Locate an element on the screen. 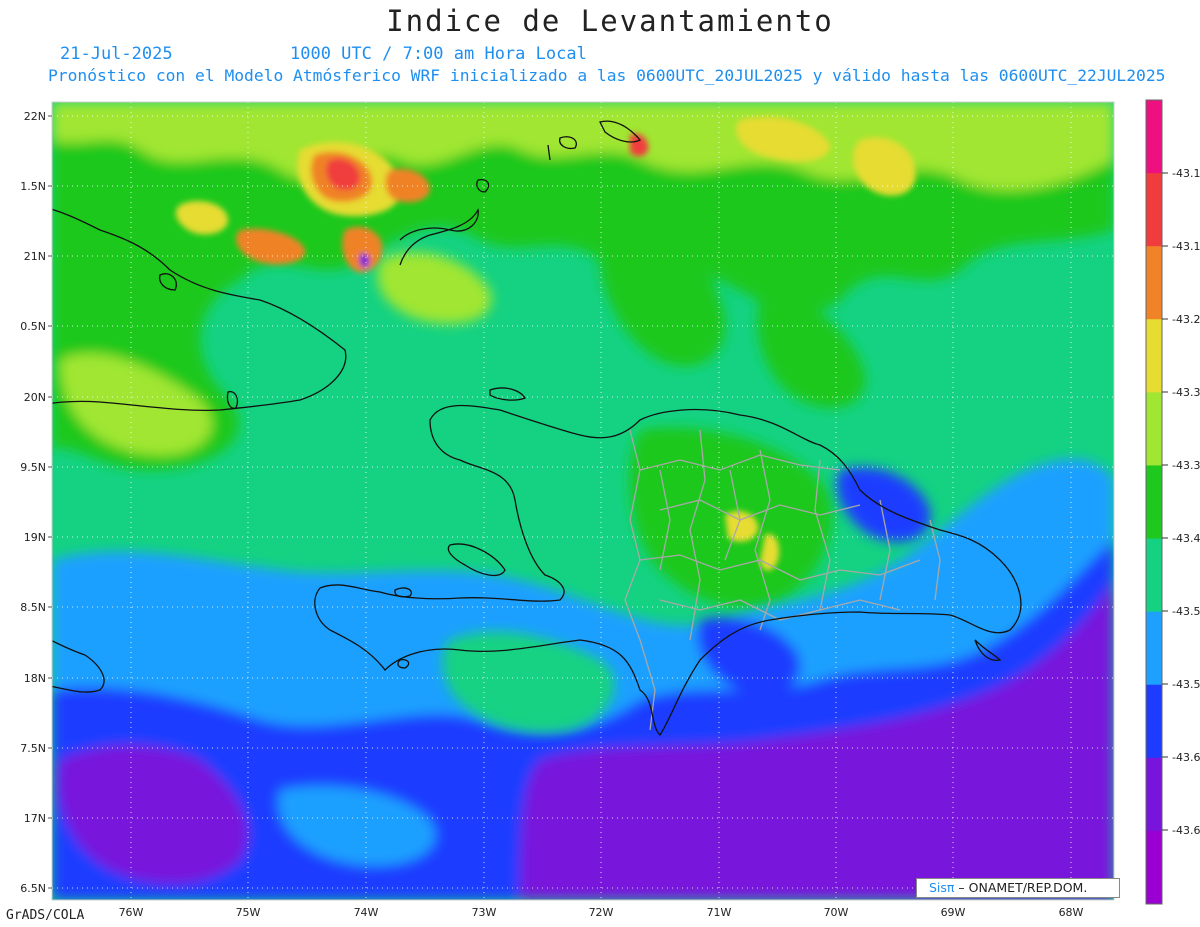 Image resolution: width=1200 pixels, height=927 pixels. lat-label: 7.5N is located at coordinates (33, 748).